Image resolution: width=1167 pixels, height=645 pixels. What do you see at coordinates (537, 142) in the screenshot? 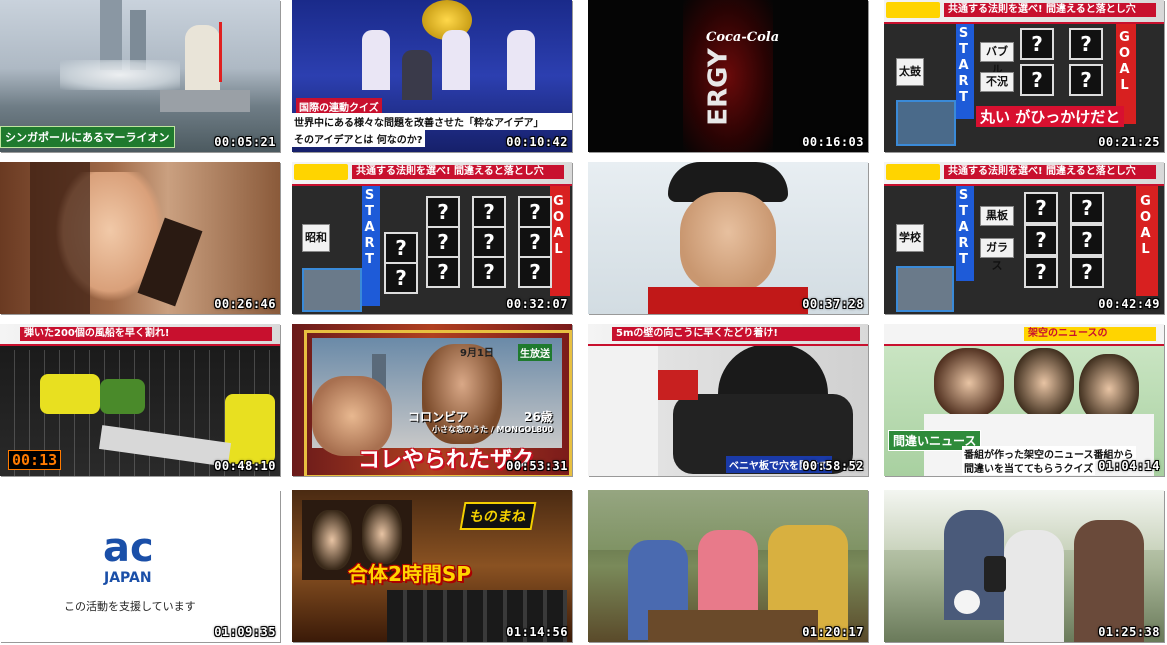
I see `timestamp: 00:10:42` at bounding box center [537, 142].